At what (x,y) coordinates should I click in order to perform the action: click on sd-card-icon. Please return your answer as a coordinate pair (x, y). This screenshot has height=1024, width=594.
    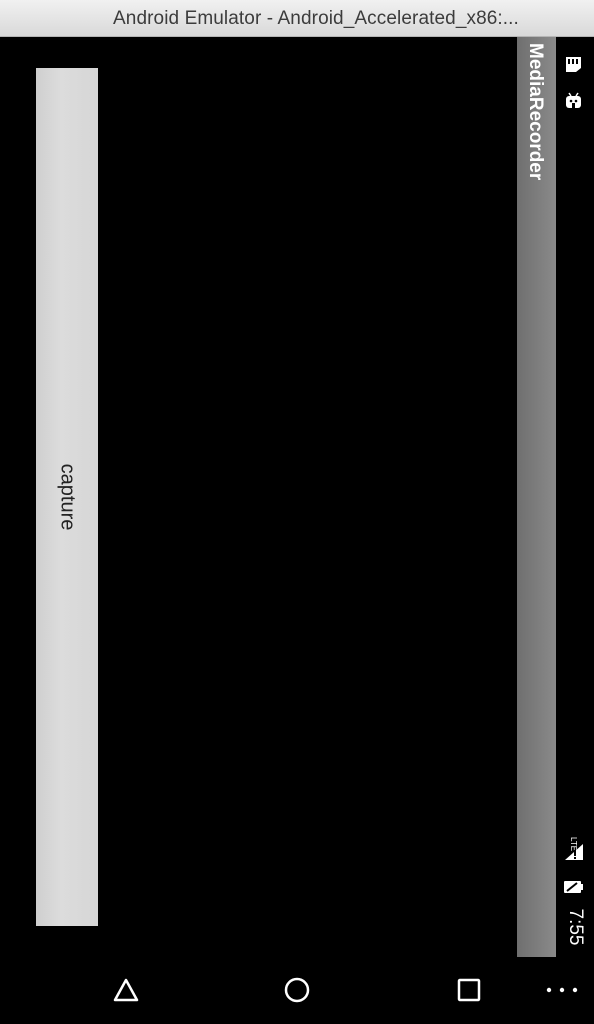
    Looking at the image, I should click on (573, 64).